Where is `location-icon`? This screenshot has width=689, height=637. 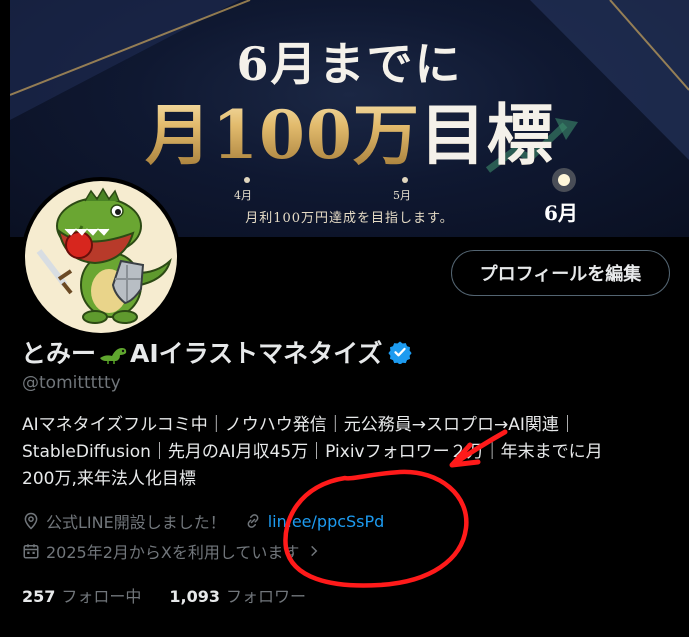
location-icon is located at coordinates (31, 521).